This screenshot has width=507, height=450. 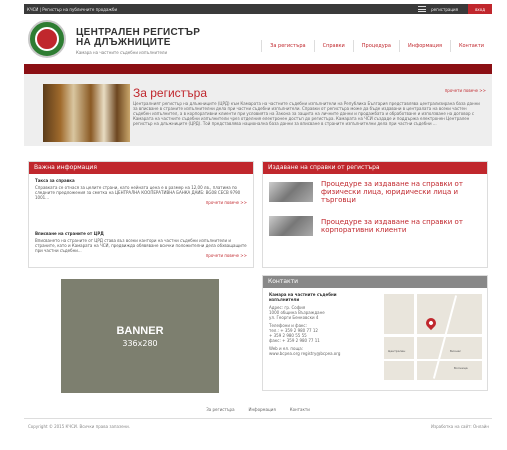 I want to click on logo-icon, so click(x=47, y=39).